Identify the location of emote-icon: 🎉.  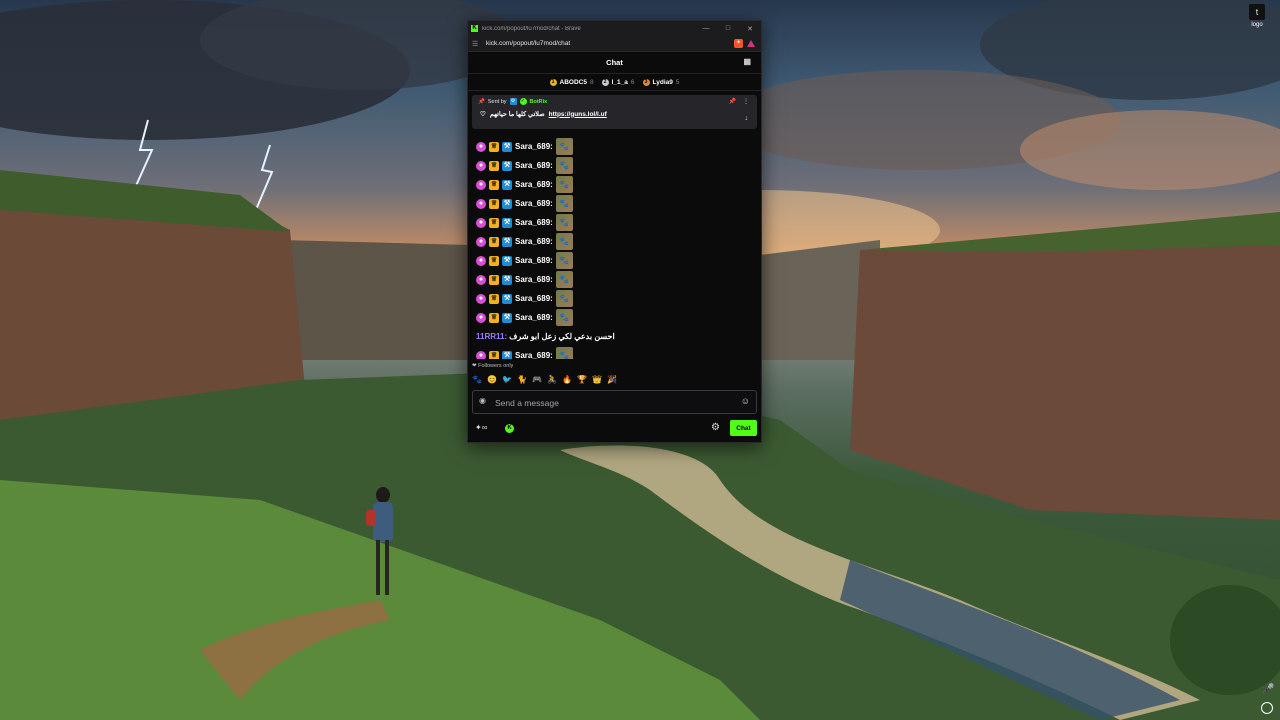
(612, 379).